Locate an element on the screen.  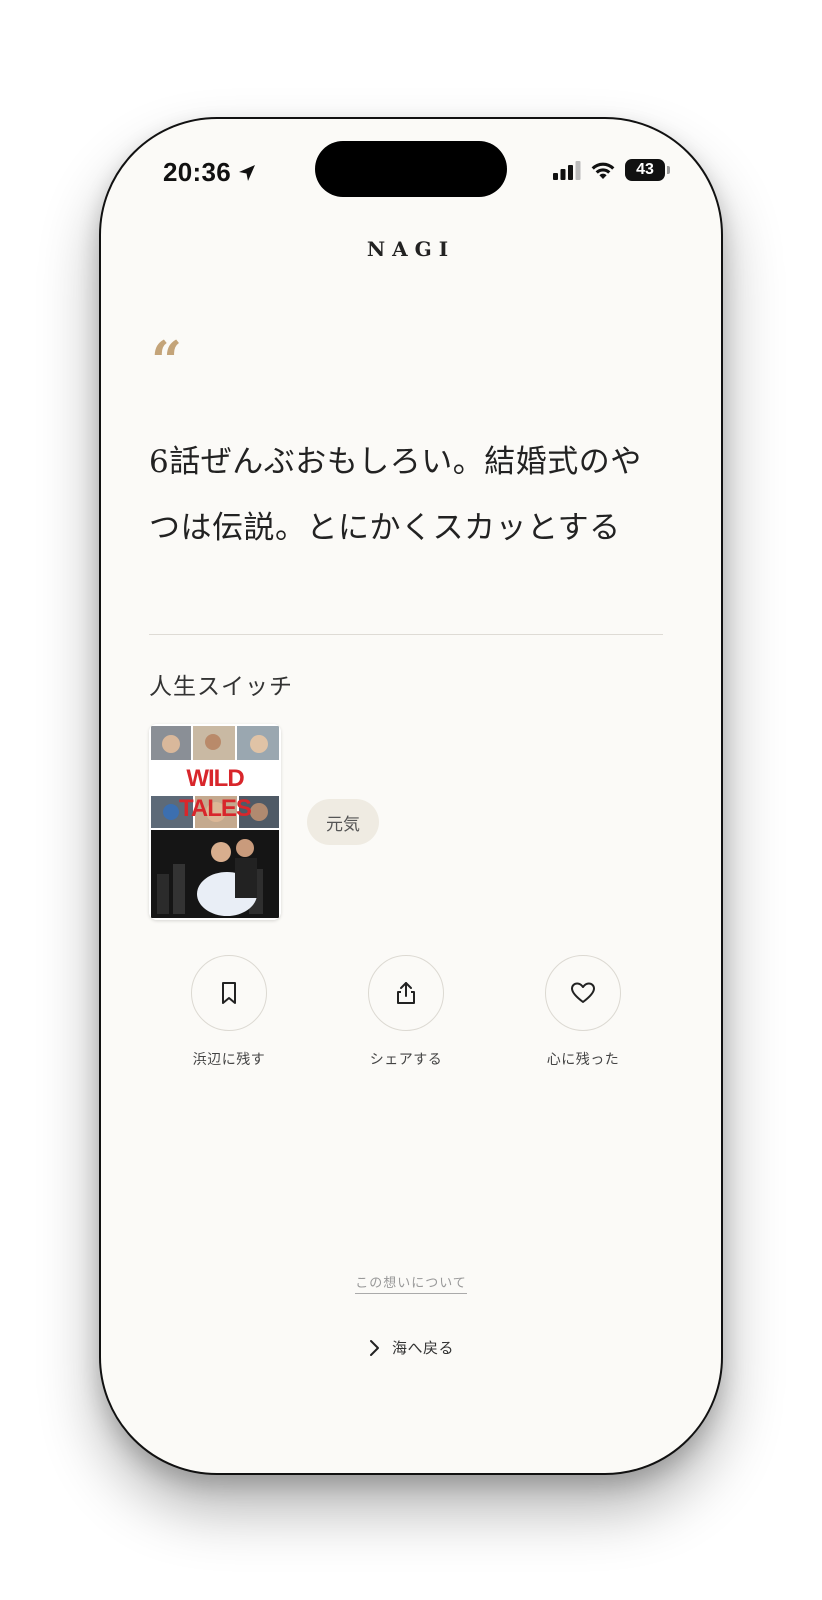
status-time: 20:36 is located at coordinates (197, 172).